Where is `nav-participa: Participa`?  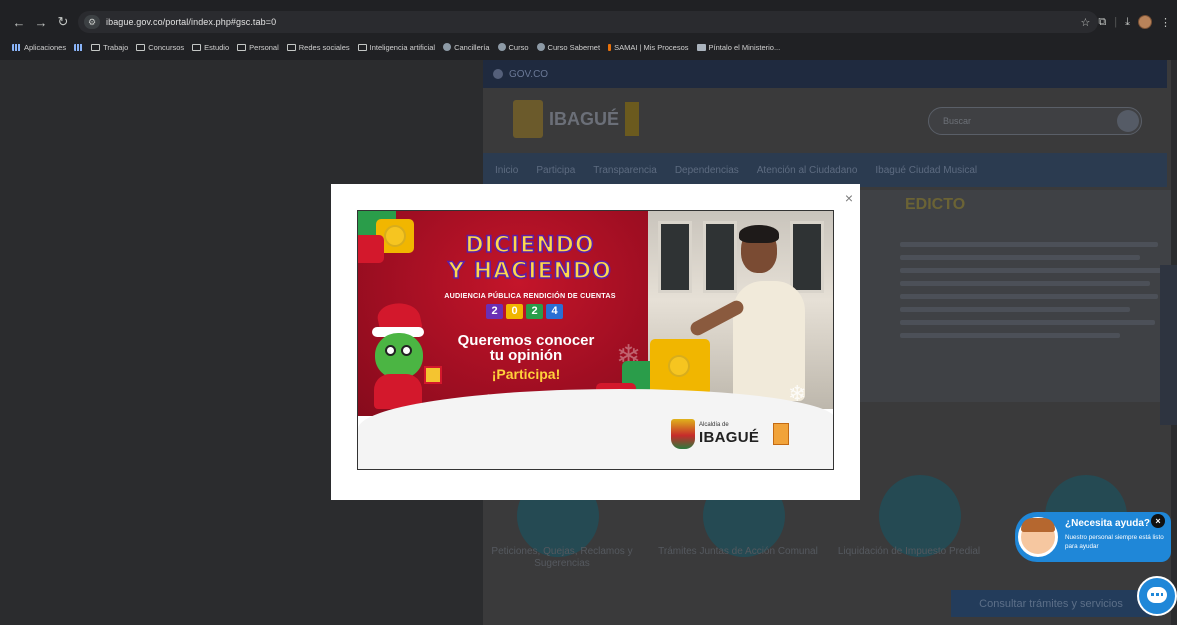 nav-participa: Participa is located at coordinates (555, 170).